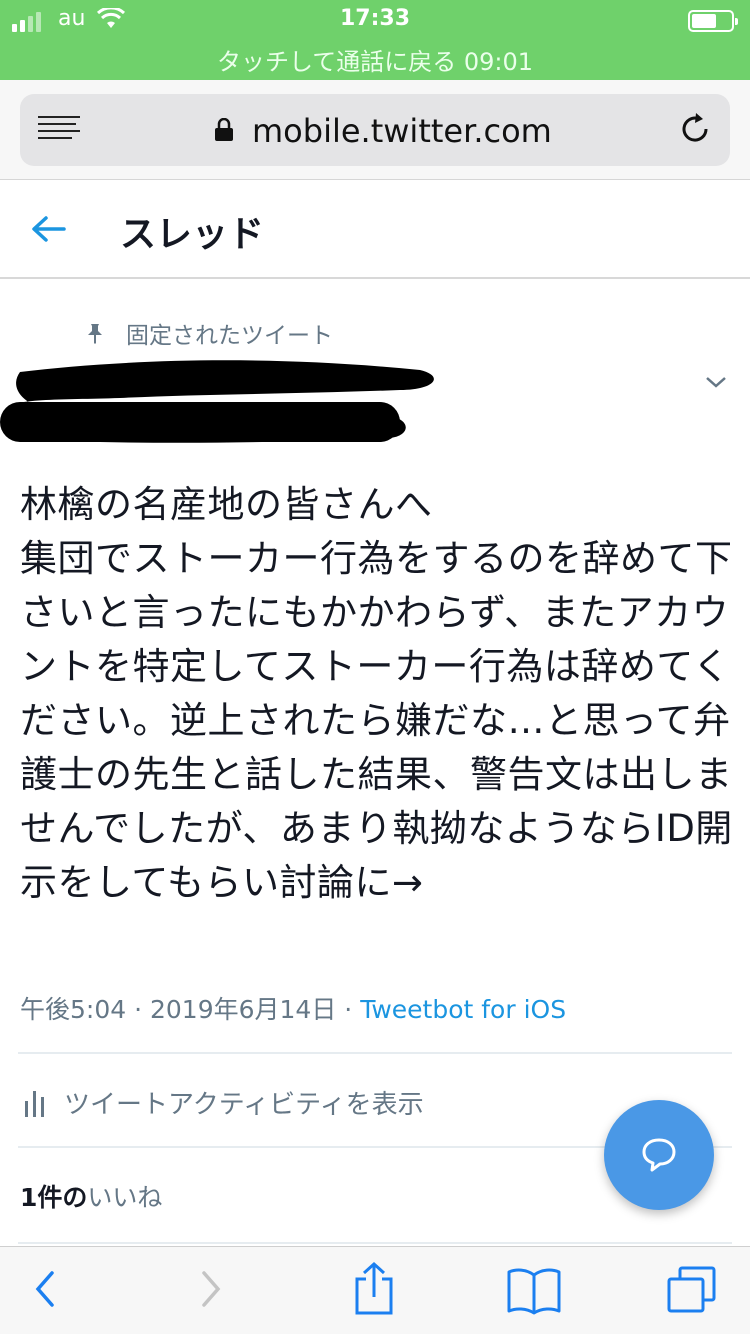 This screenshot has width=750, height=1334. I want to click on tabs-icon, so click(692, 1290).